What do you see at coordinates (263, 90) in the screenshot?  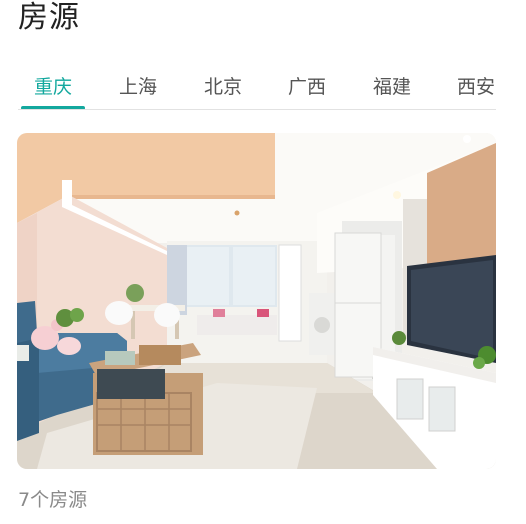 I see `city-tabs: 重庆 上海 北京 广西 福建 西安` at bounding box center [263, 90].